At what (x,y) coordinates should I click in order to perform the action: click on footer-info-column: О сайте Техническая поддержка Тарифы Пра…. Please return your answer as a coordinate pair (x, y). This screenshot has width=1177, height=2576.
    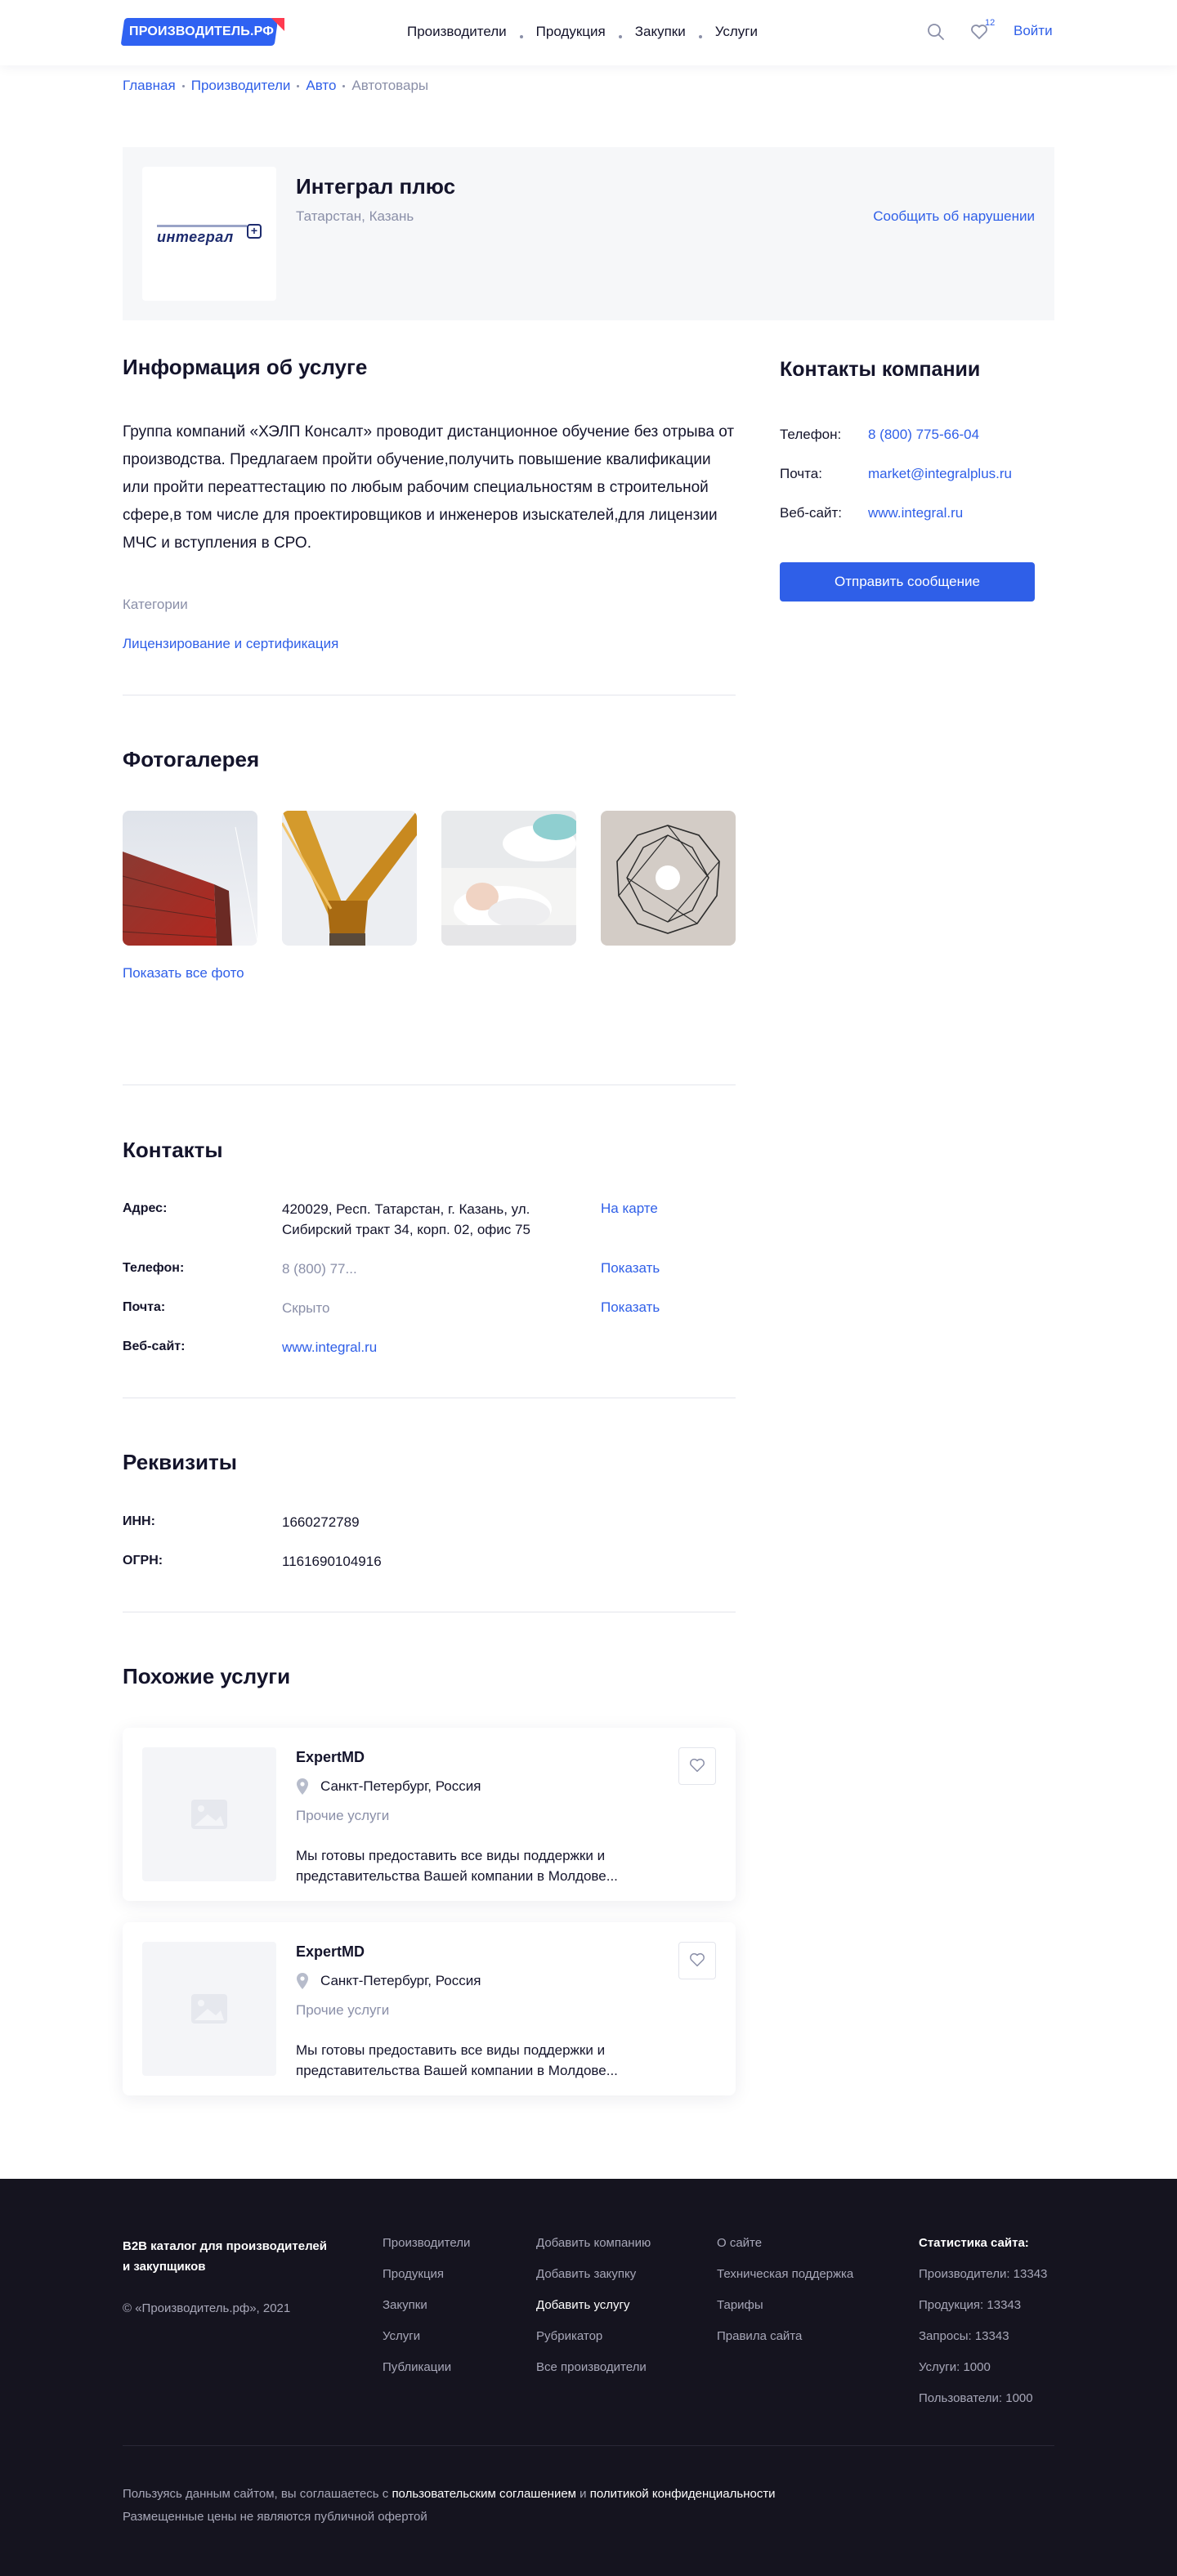
    Looking at the image, I should click on (785, 2298).